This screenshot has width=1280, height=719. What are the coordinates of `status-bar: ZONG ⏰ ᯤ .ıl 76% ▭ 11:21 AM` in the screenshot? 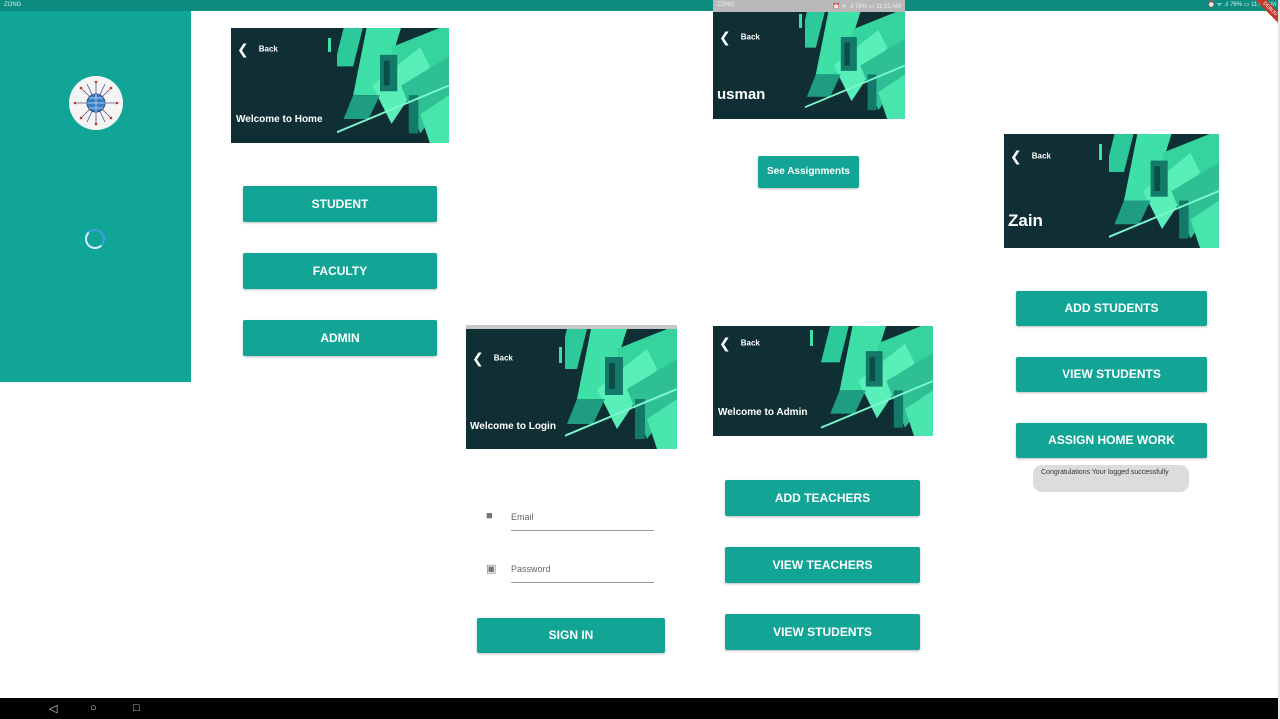 It's located at (809, 6).